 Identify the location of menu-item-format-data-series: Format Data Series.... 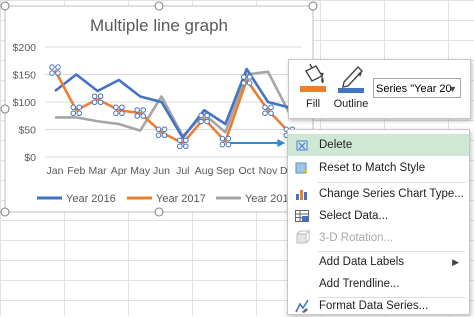
(378, 306).